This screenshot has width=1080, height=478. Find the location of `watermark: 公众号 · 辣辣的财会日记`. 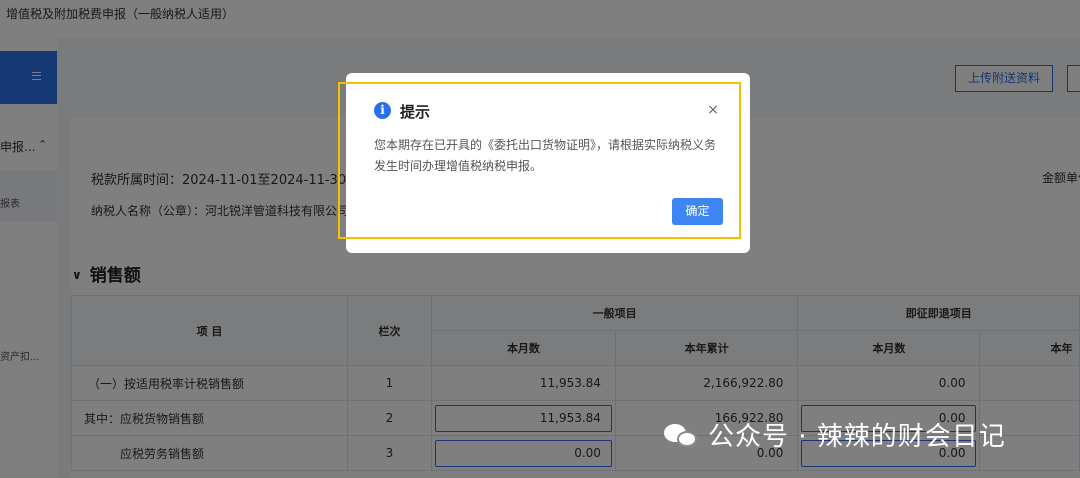

watermark: 公众号 · 辣辣的财会日记 is located at coordinates (835, 434).